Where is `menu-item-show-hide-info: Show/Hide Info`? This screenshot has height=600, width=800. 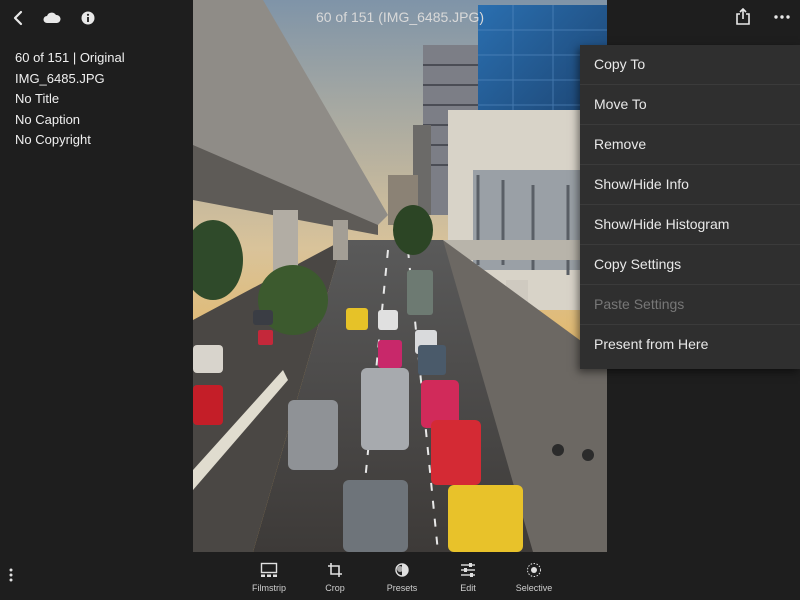
menu-item-show-hide-info: Show/Hide Info is located at coordinates (690, 185).